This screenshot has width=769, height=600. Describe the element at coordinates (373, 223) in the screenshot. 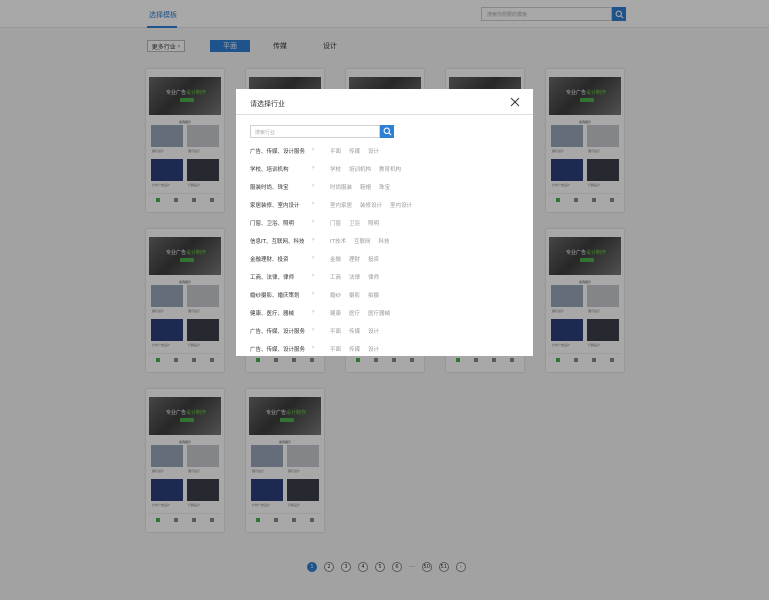

I see `industry-tag: 照明` at that location.